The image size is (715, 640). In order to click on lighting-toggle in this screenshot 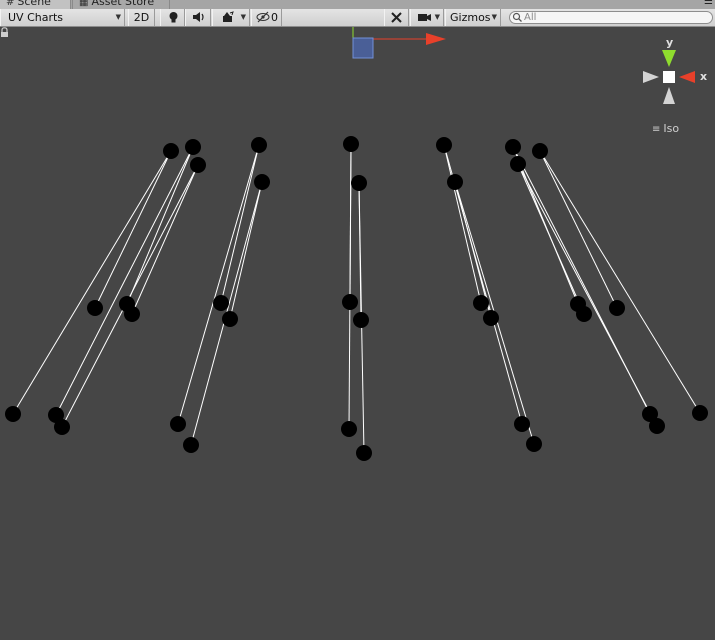, I will do `click(172, 17)`.